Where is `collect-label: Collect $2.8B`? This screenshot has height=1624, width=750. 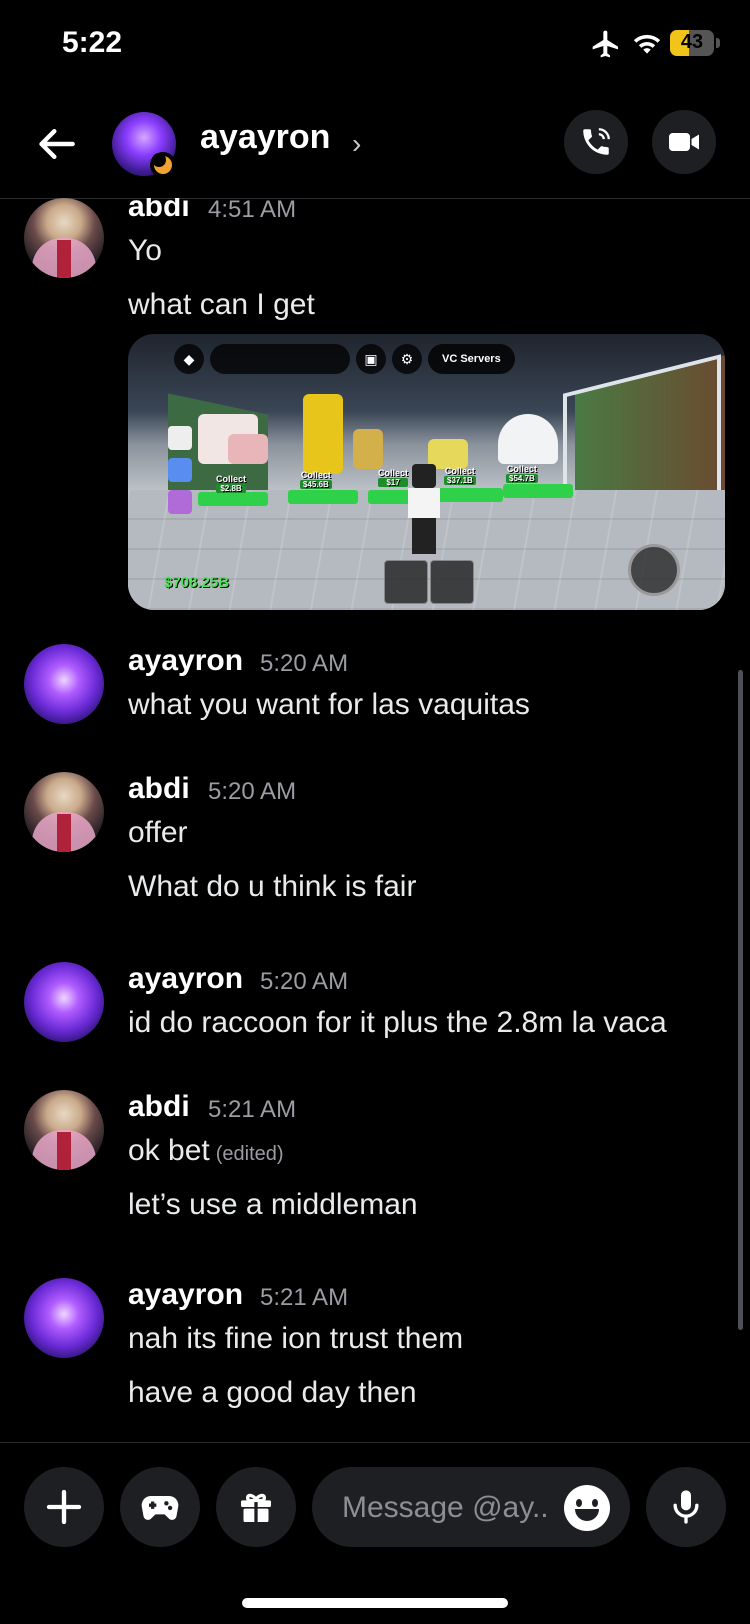 collect-label: Collect $2.8B is located at coordinates (231, 483).